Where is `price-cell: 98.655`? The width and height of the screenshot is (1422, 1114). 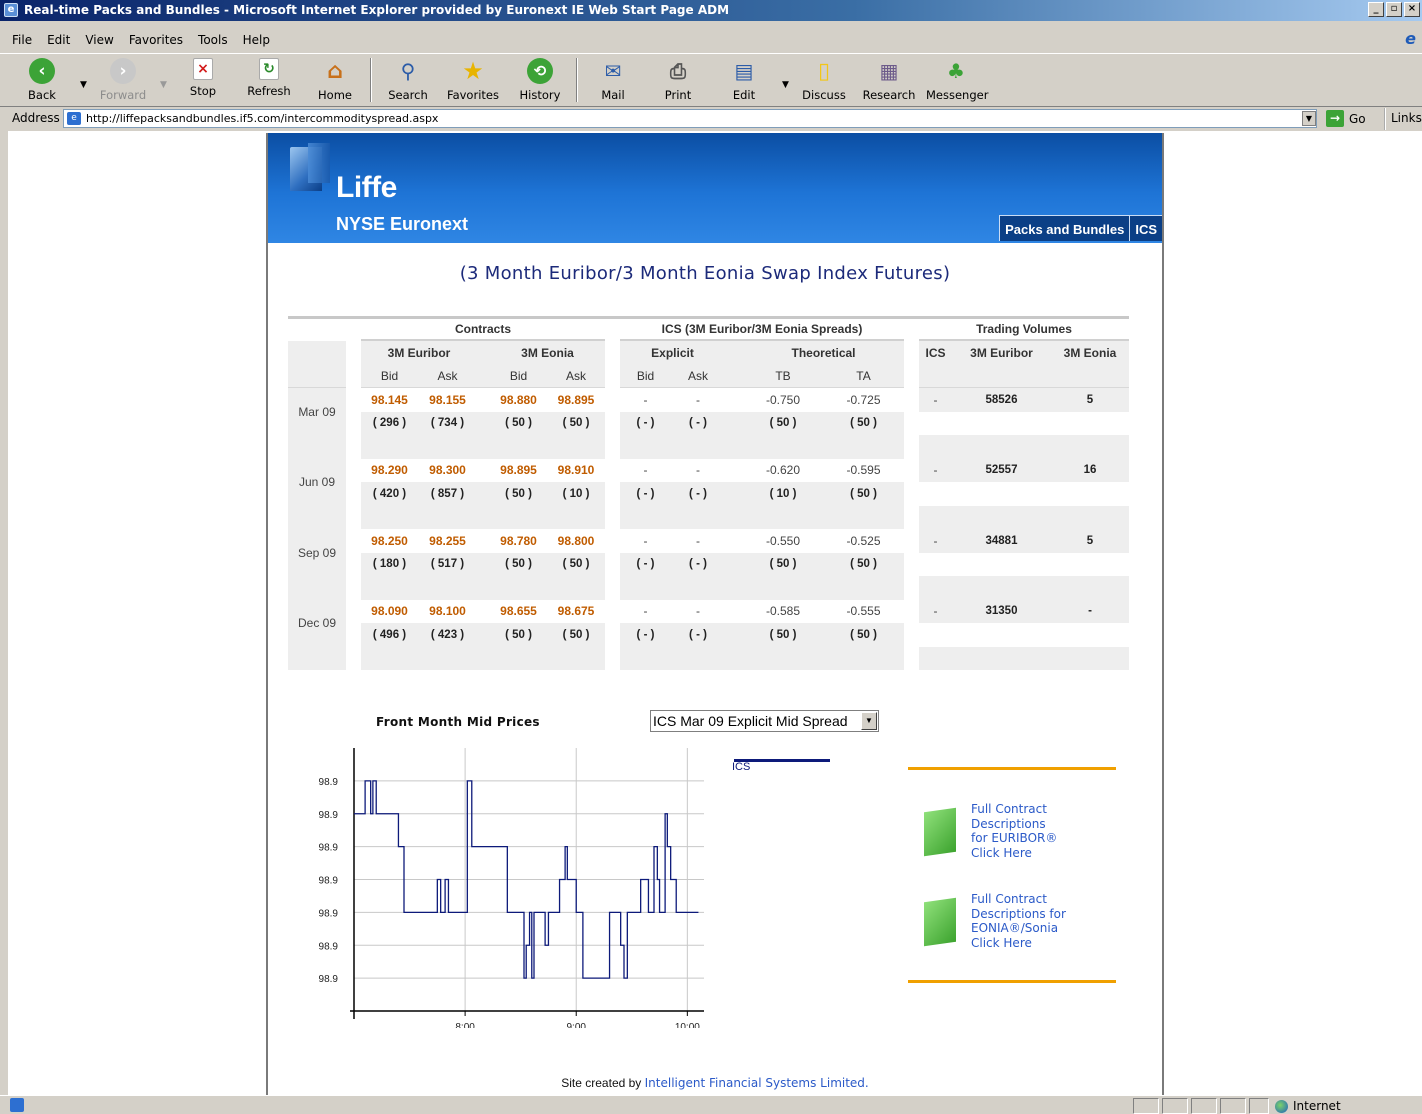 price-cell: 98.655 is located at coordinates (518, 611).